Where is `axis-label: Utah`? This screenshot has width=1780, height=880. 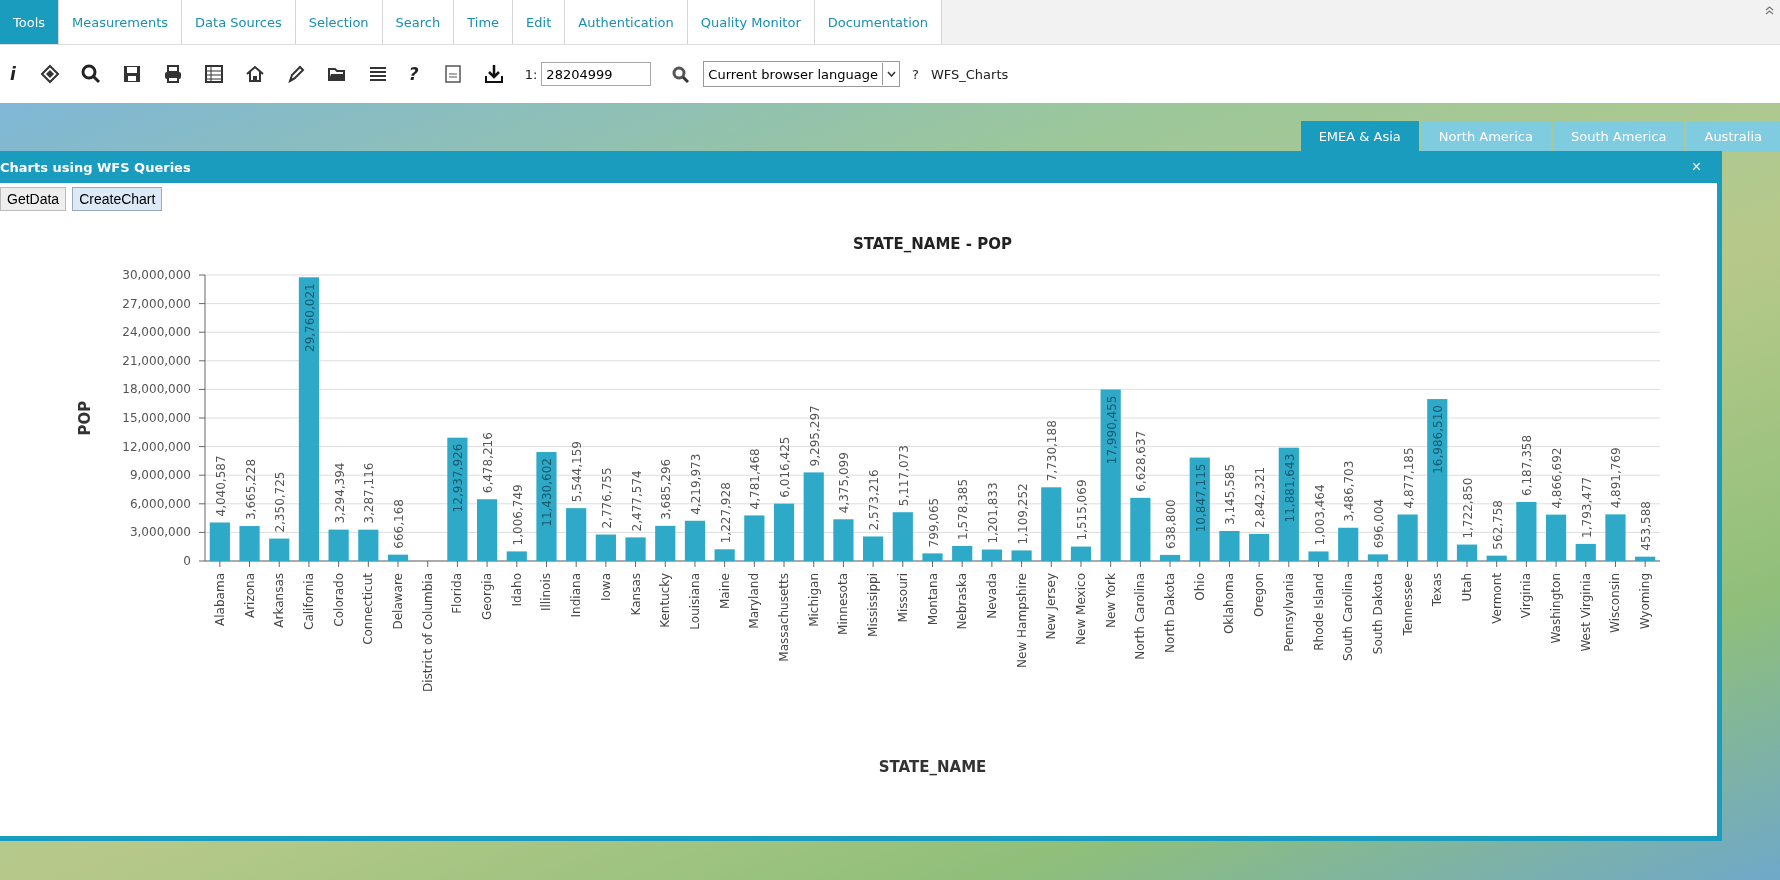 axis-label: Utah is located at coordinates (1467, 587).